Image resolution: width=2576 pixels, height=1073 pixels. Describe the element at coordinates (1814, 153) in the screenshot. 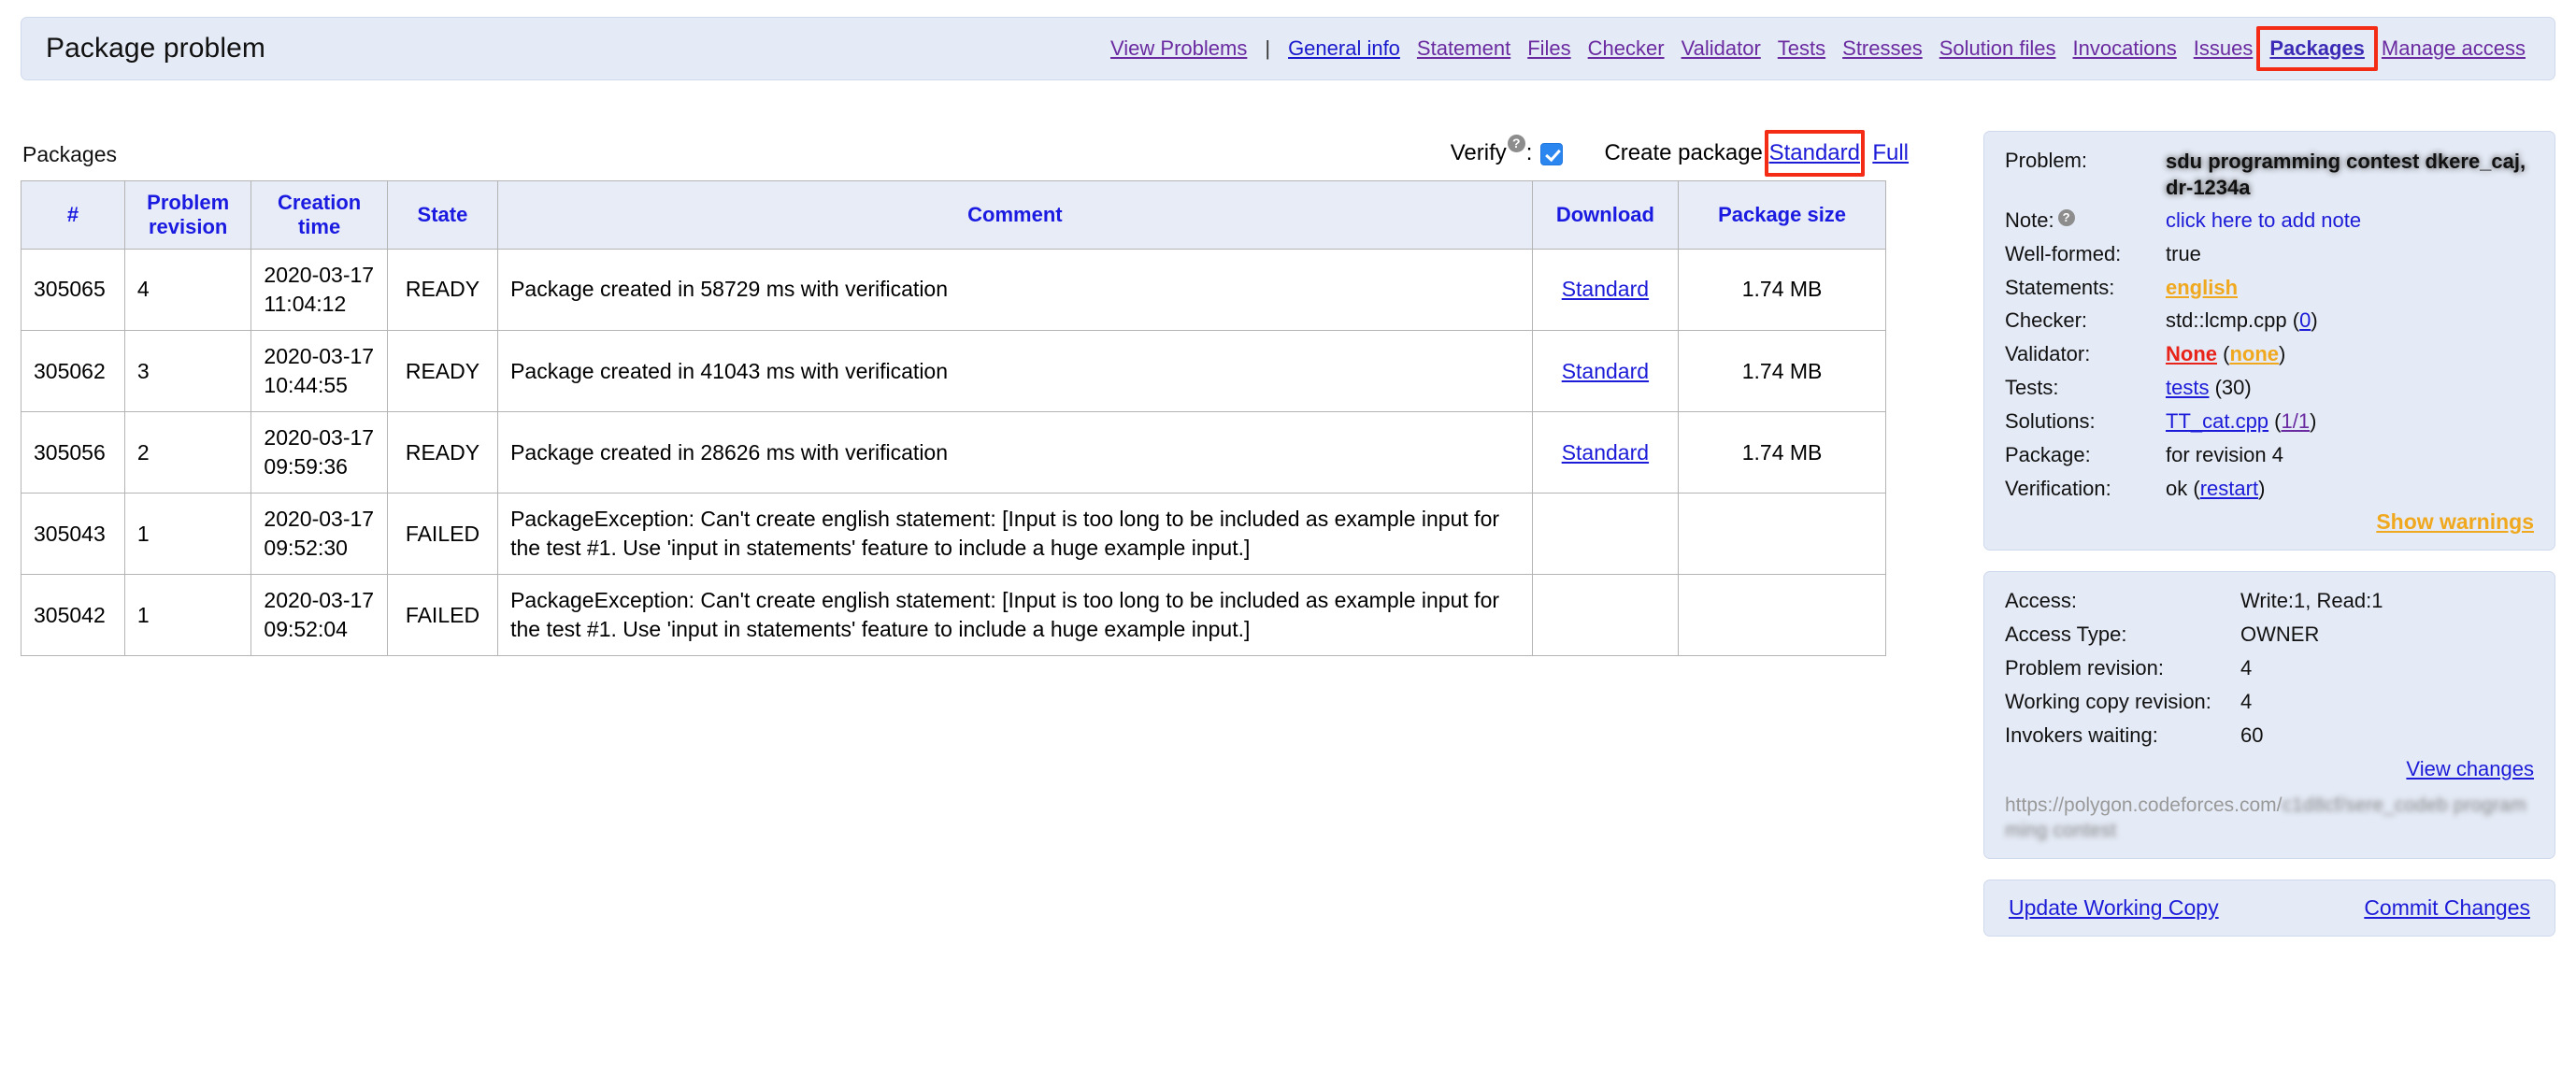

I see `create-package-standard-link: Standard` at that location.